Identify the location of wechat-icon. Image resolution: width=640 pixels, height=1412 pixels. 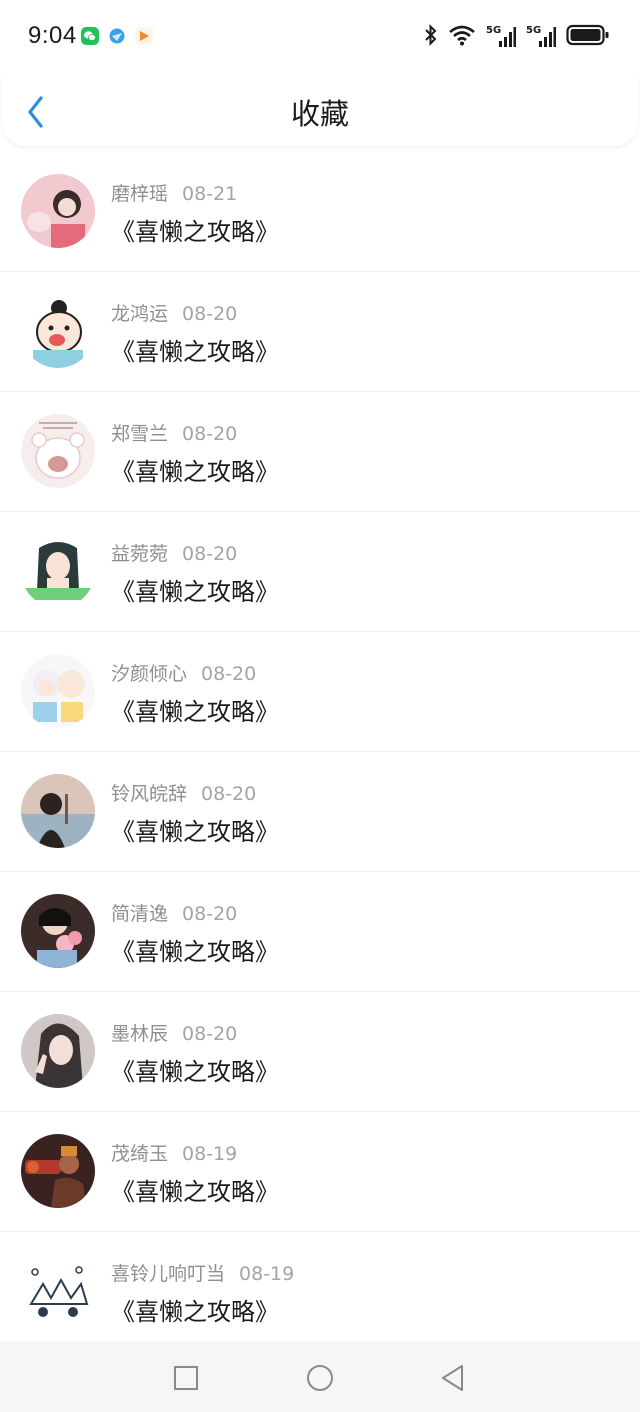
(90, 36).